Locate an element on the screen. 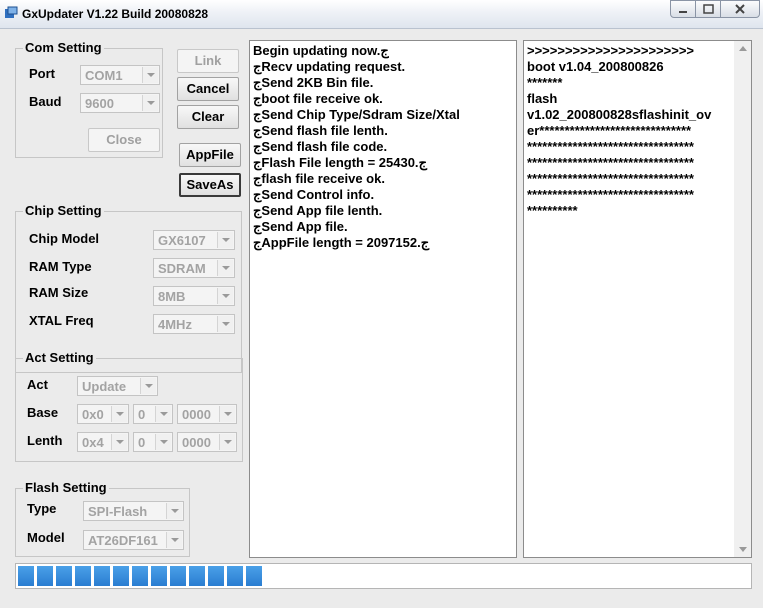 The image size is (763, 608). lenth-low-select: 0000 is located at coordinates (207, 442).